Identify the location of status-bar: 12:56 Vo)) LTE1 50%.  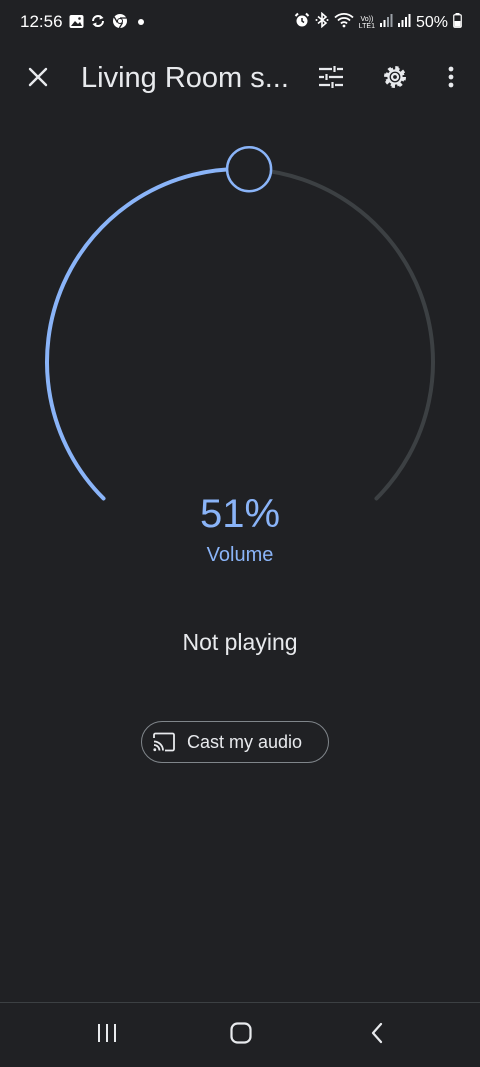
(240, 23).